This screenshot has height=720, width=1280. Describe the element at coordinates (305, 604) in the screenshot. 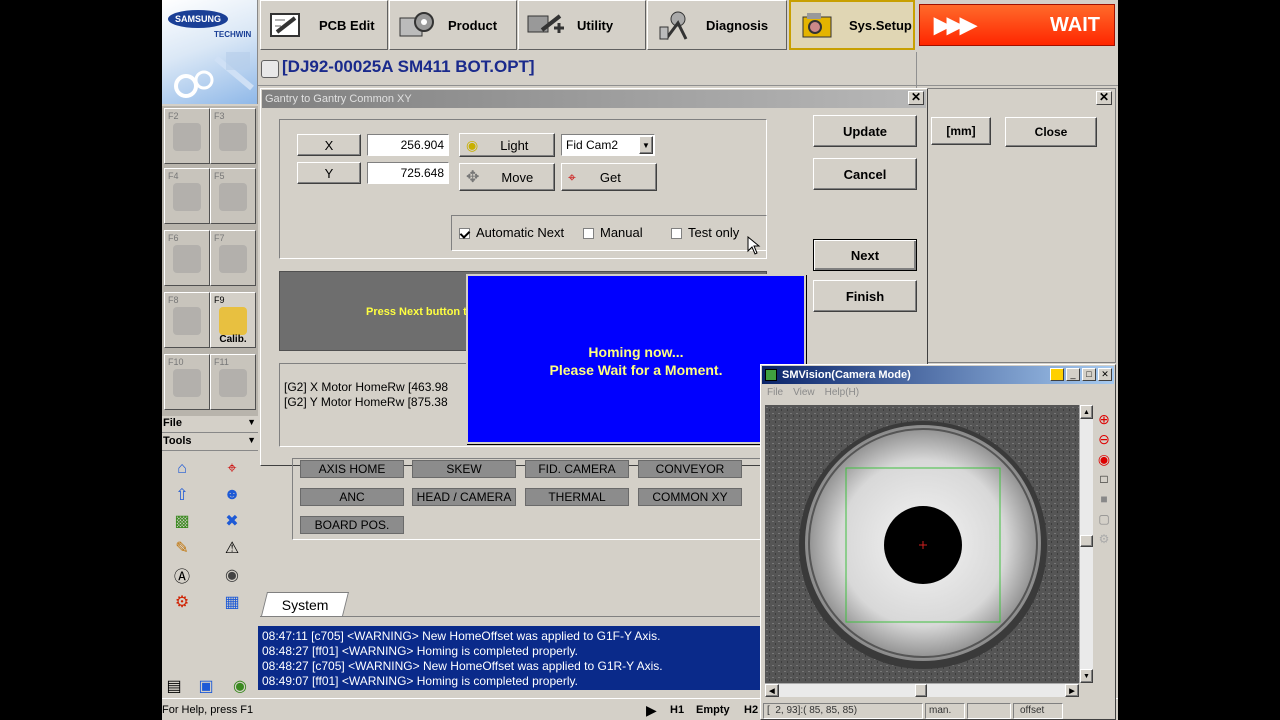

I see `tab-system: System` at that location.